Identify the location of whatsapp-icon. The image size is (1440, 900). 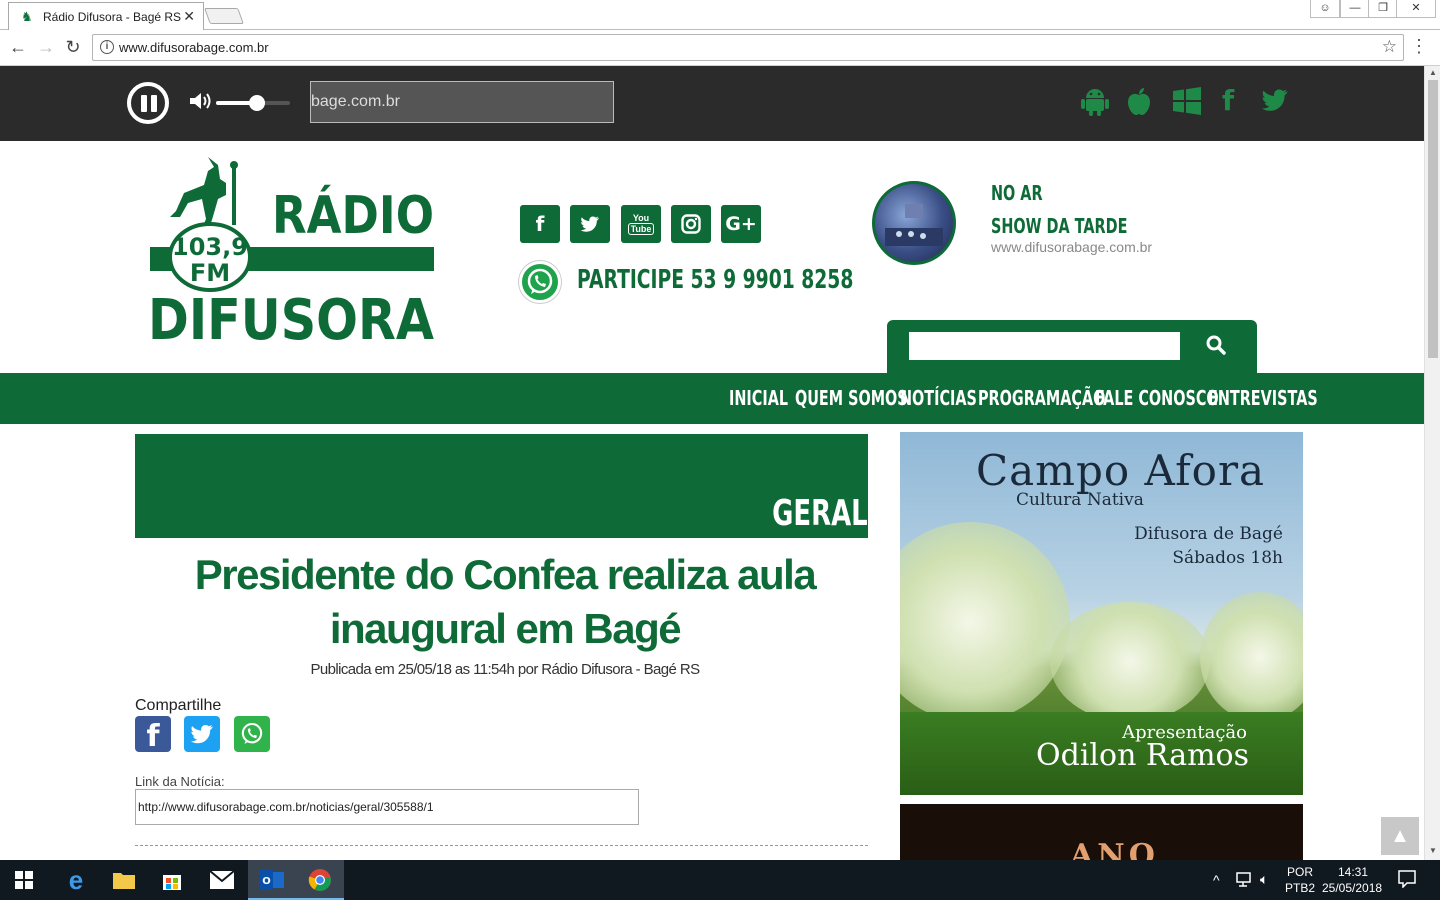
(540, 282).